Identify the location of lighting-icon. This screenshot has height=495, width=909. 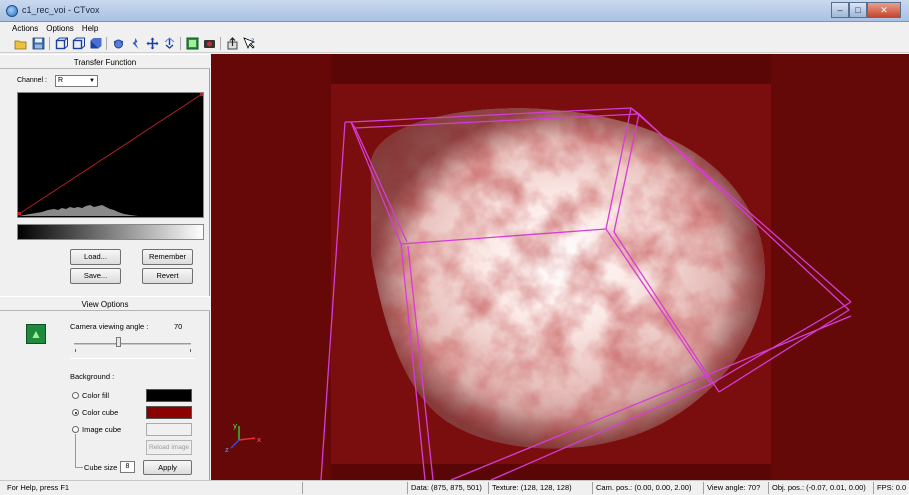
(135, 44).